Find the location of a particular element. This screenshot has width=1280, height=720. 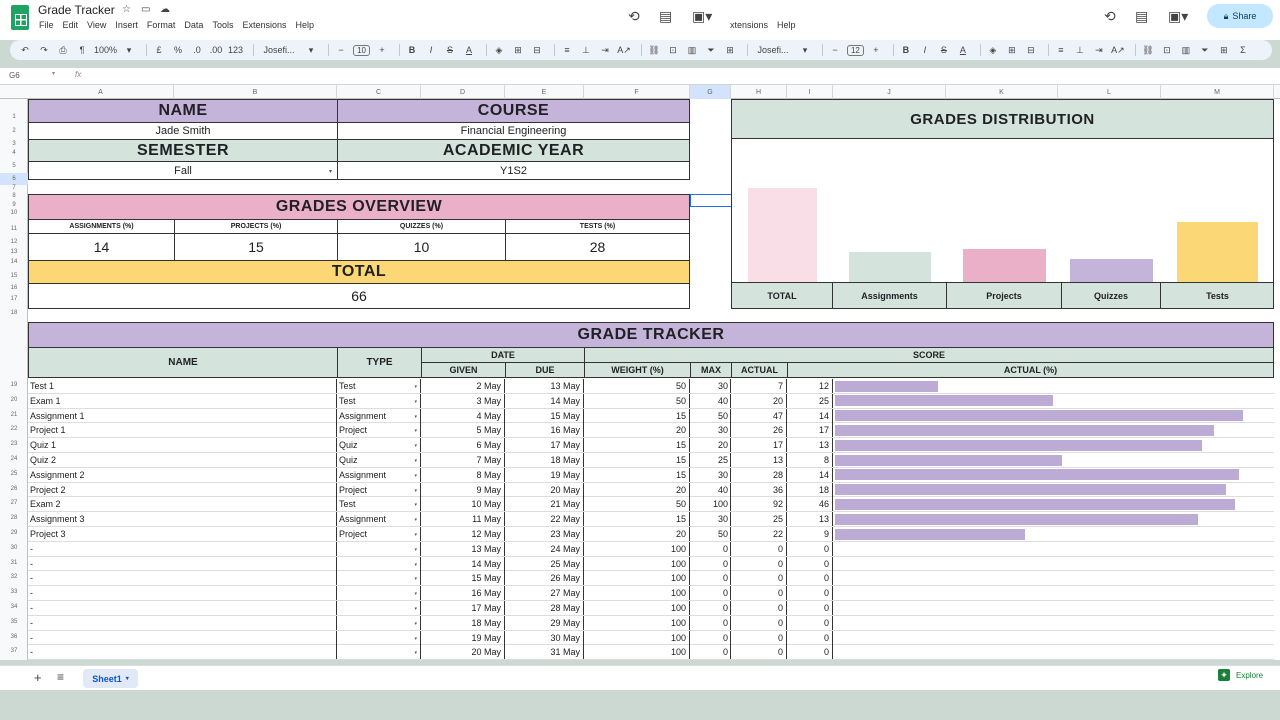

tracker-cell-max: 30 is located at coordinates (710, 386).